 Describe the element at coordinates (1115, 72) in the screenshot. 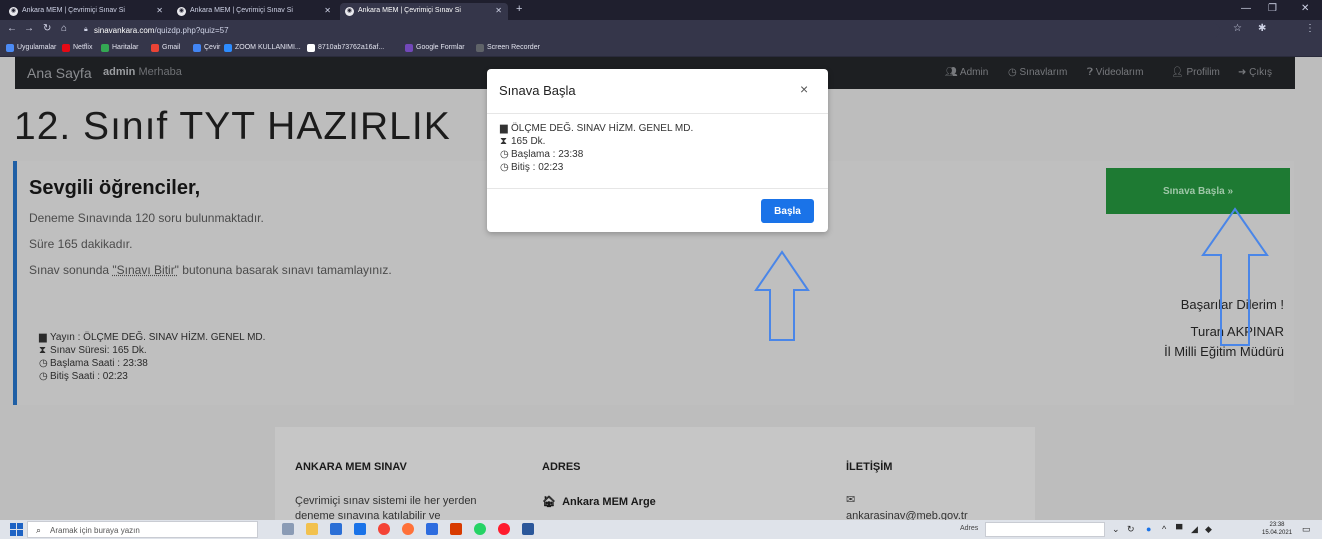

I see `nav-videos: ❓︎ Videolarım` at that location.